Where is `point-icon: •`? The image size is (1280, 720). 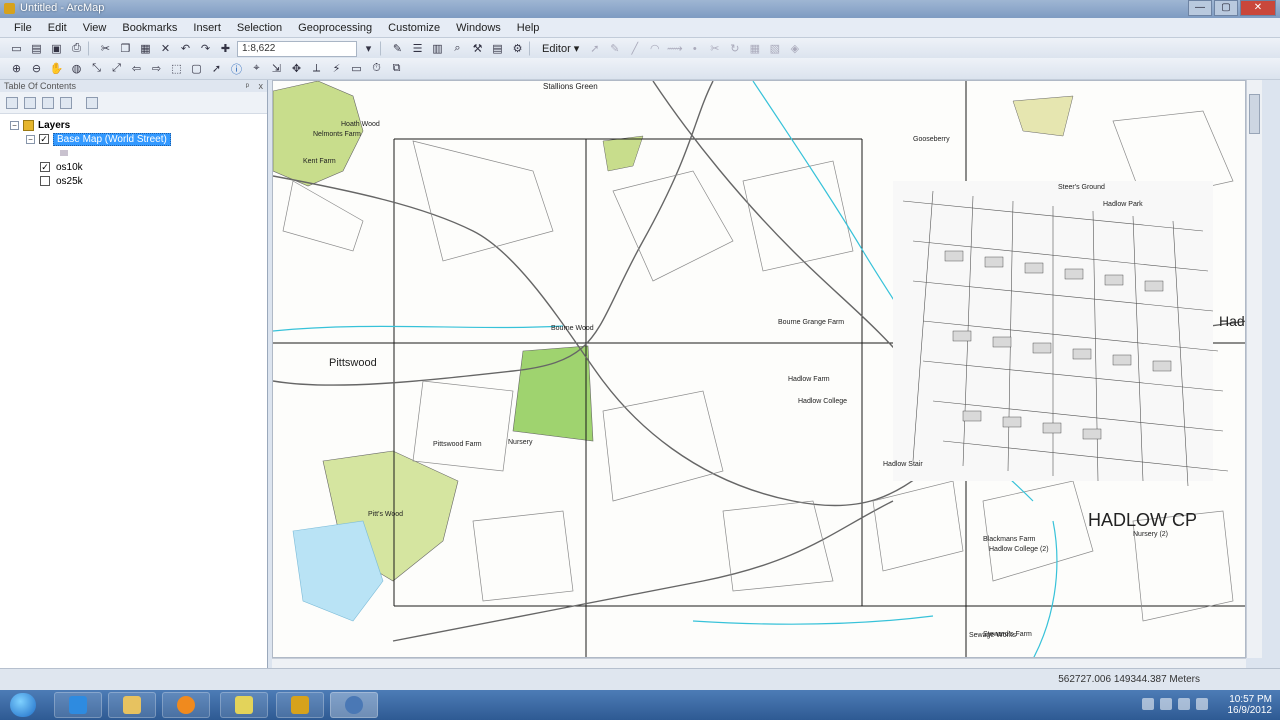 point-icon: • is located at coordinates (694, 48).